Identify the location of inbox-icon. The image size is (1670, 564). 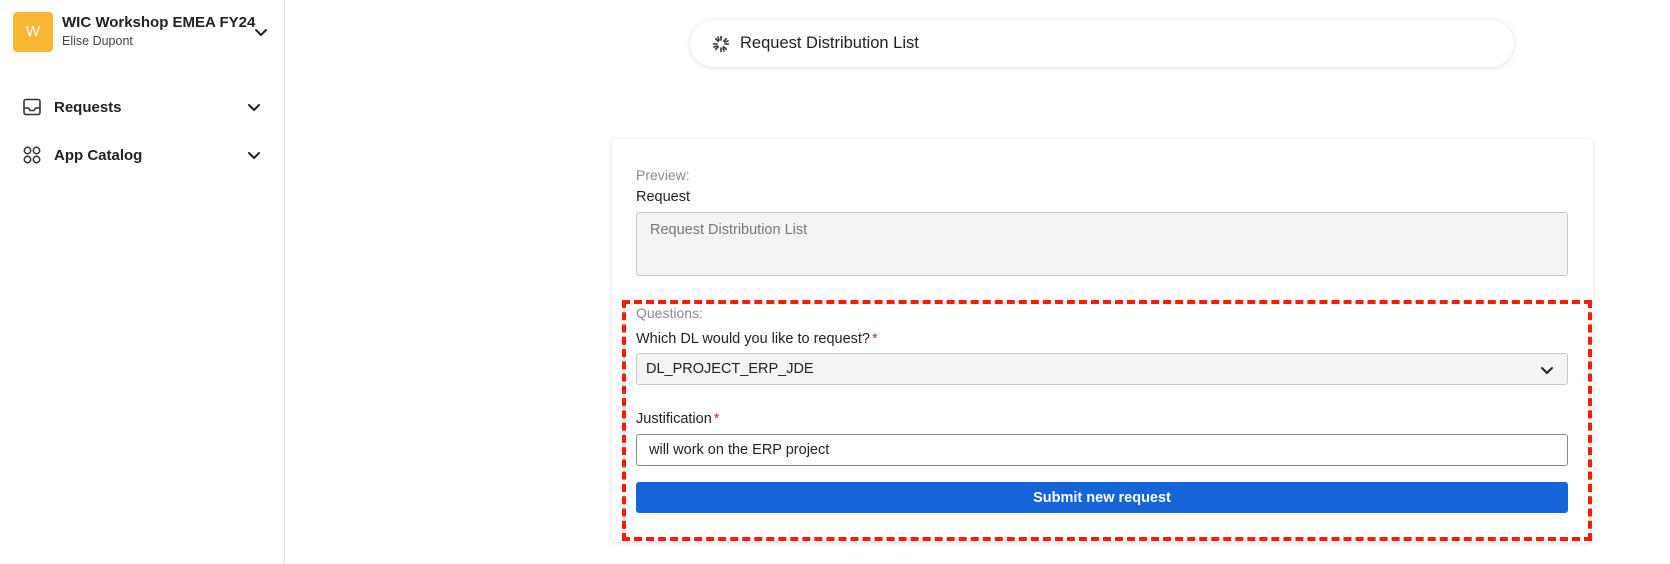
(32, 107).